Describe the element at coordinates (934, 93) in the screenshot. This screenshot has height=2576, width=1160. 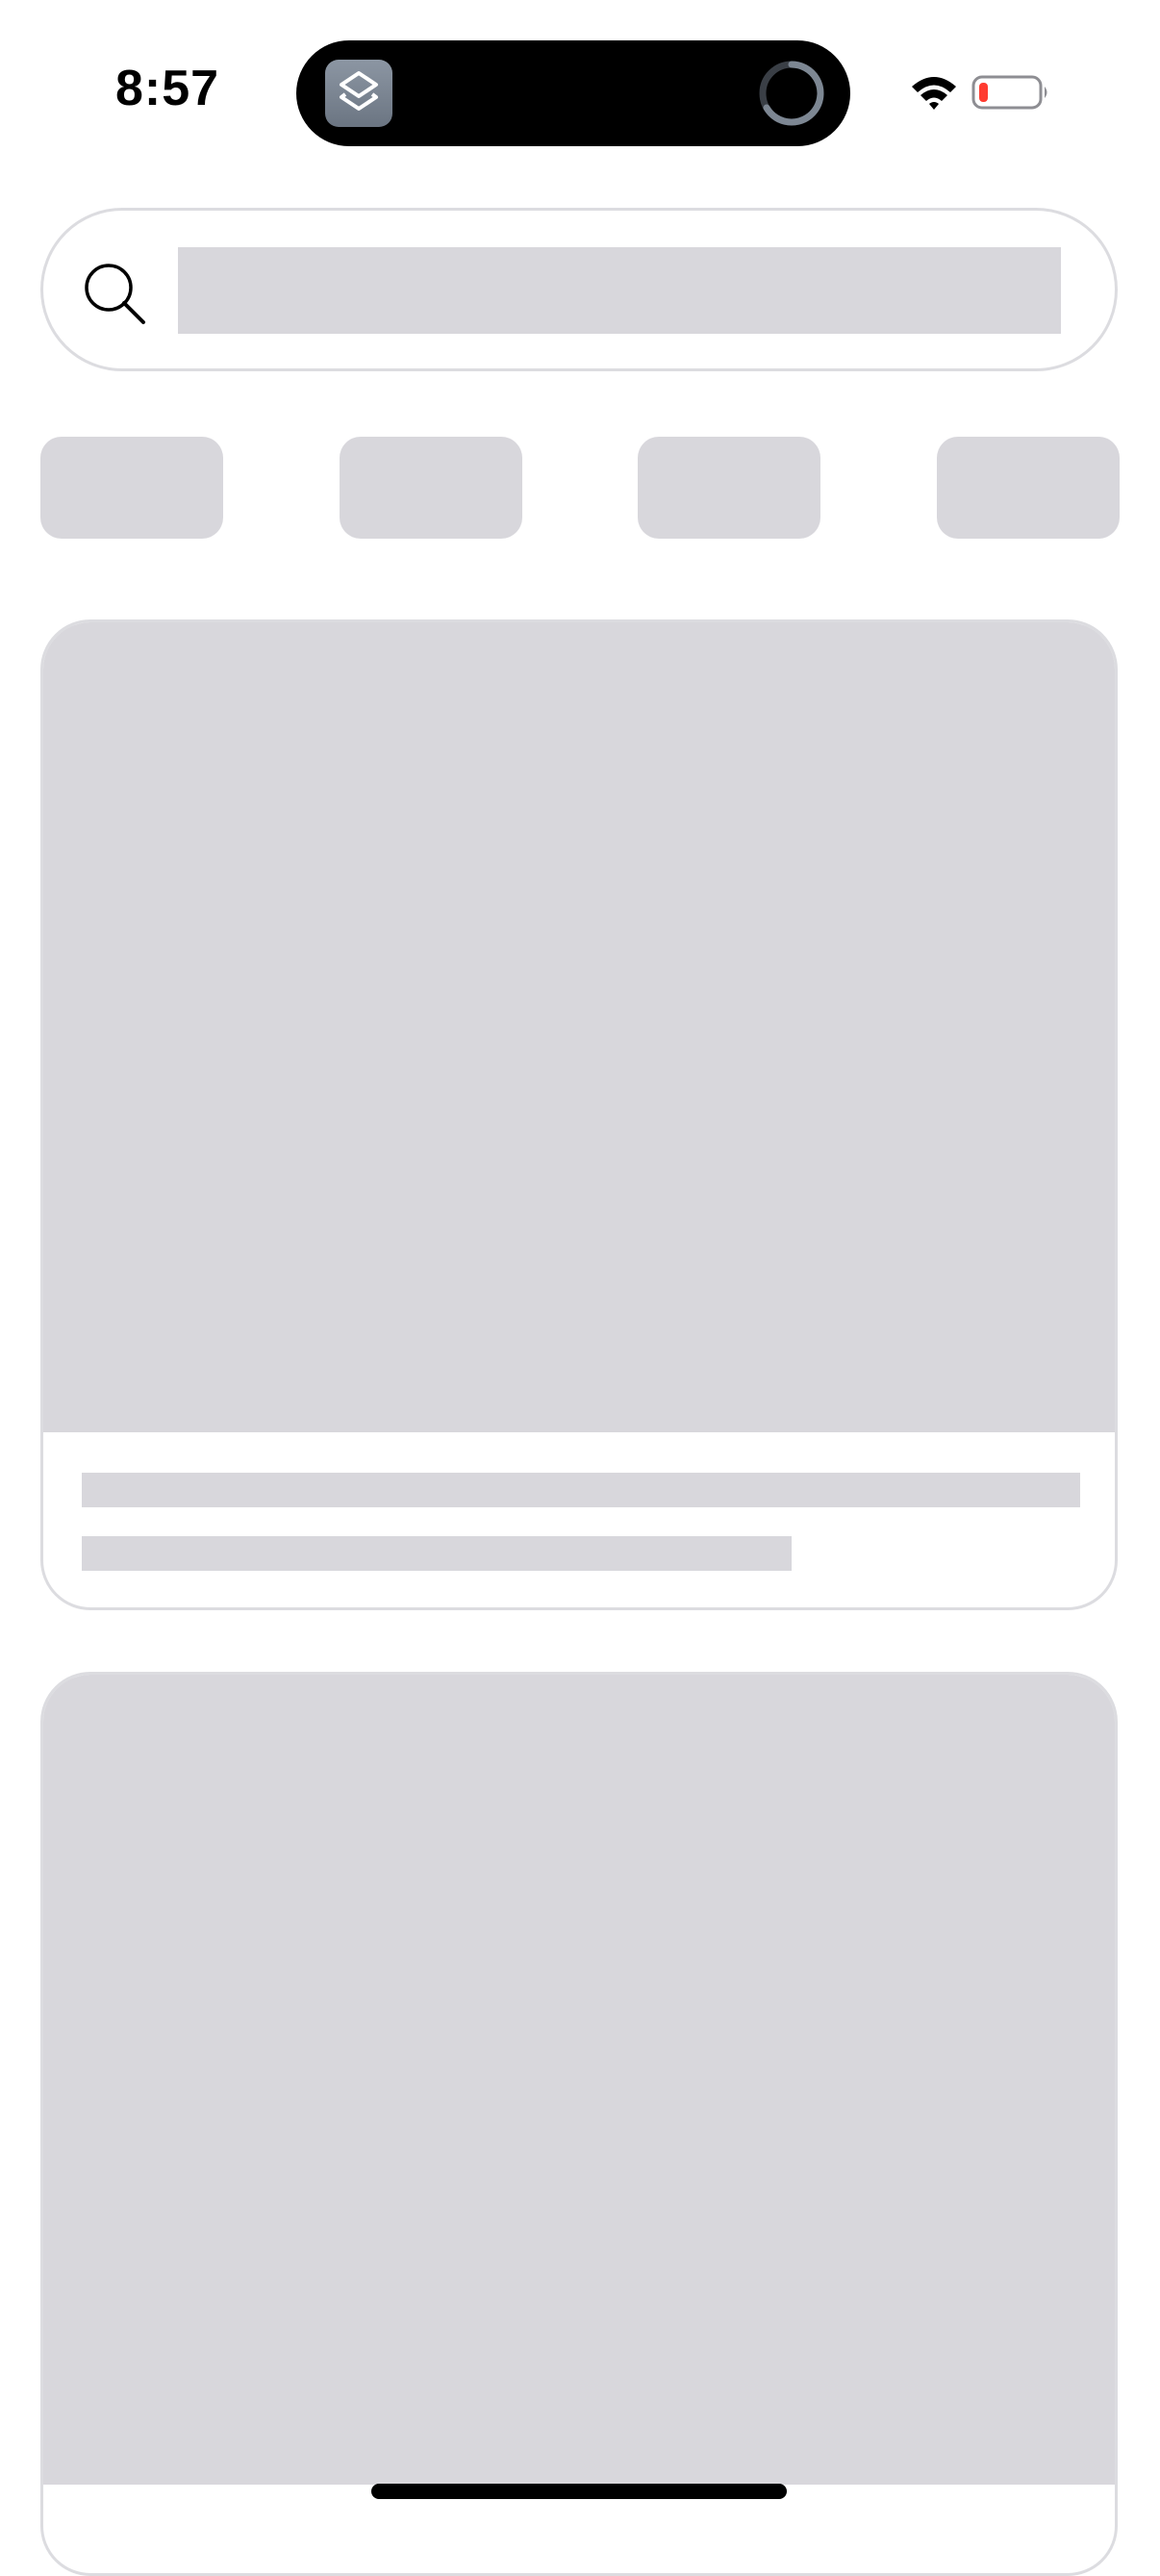
I see `wifi-icon` at that location.